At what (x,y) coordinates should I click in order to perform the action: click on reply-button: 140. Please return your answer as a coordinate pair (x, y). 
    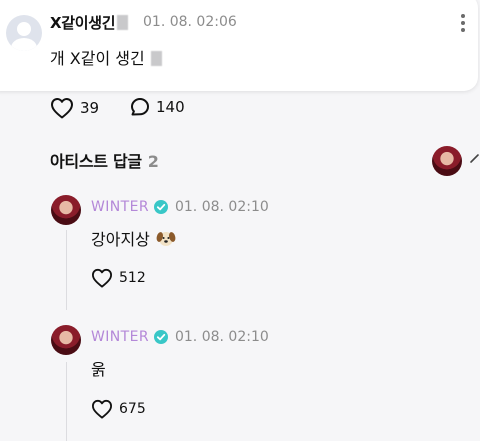
    Looking at the image, I should click on (157, 107).